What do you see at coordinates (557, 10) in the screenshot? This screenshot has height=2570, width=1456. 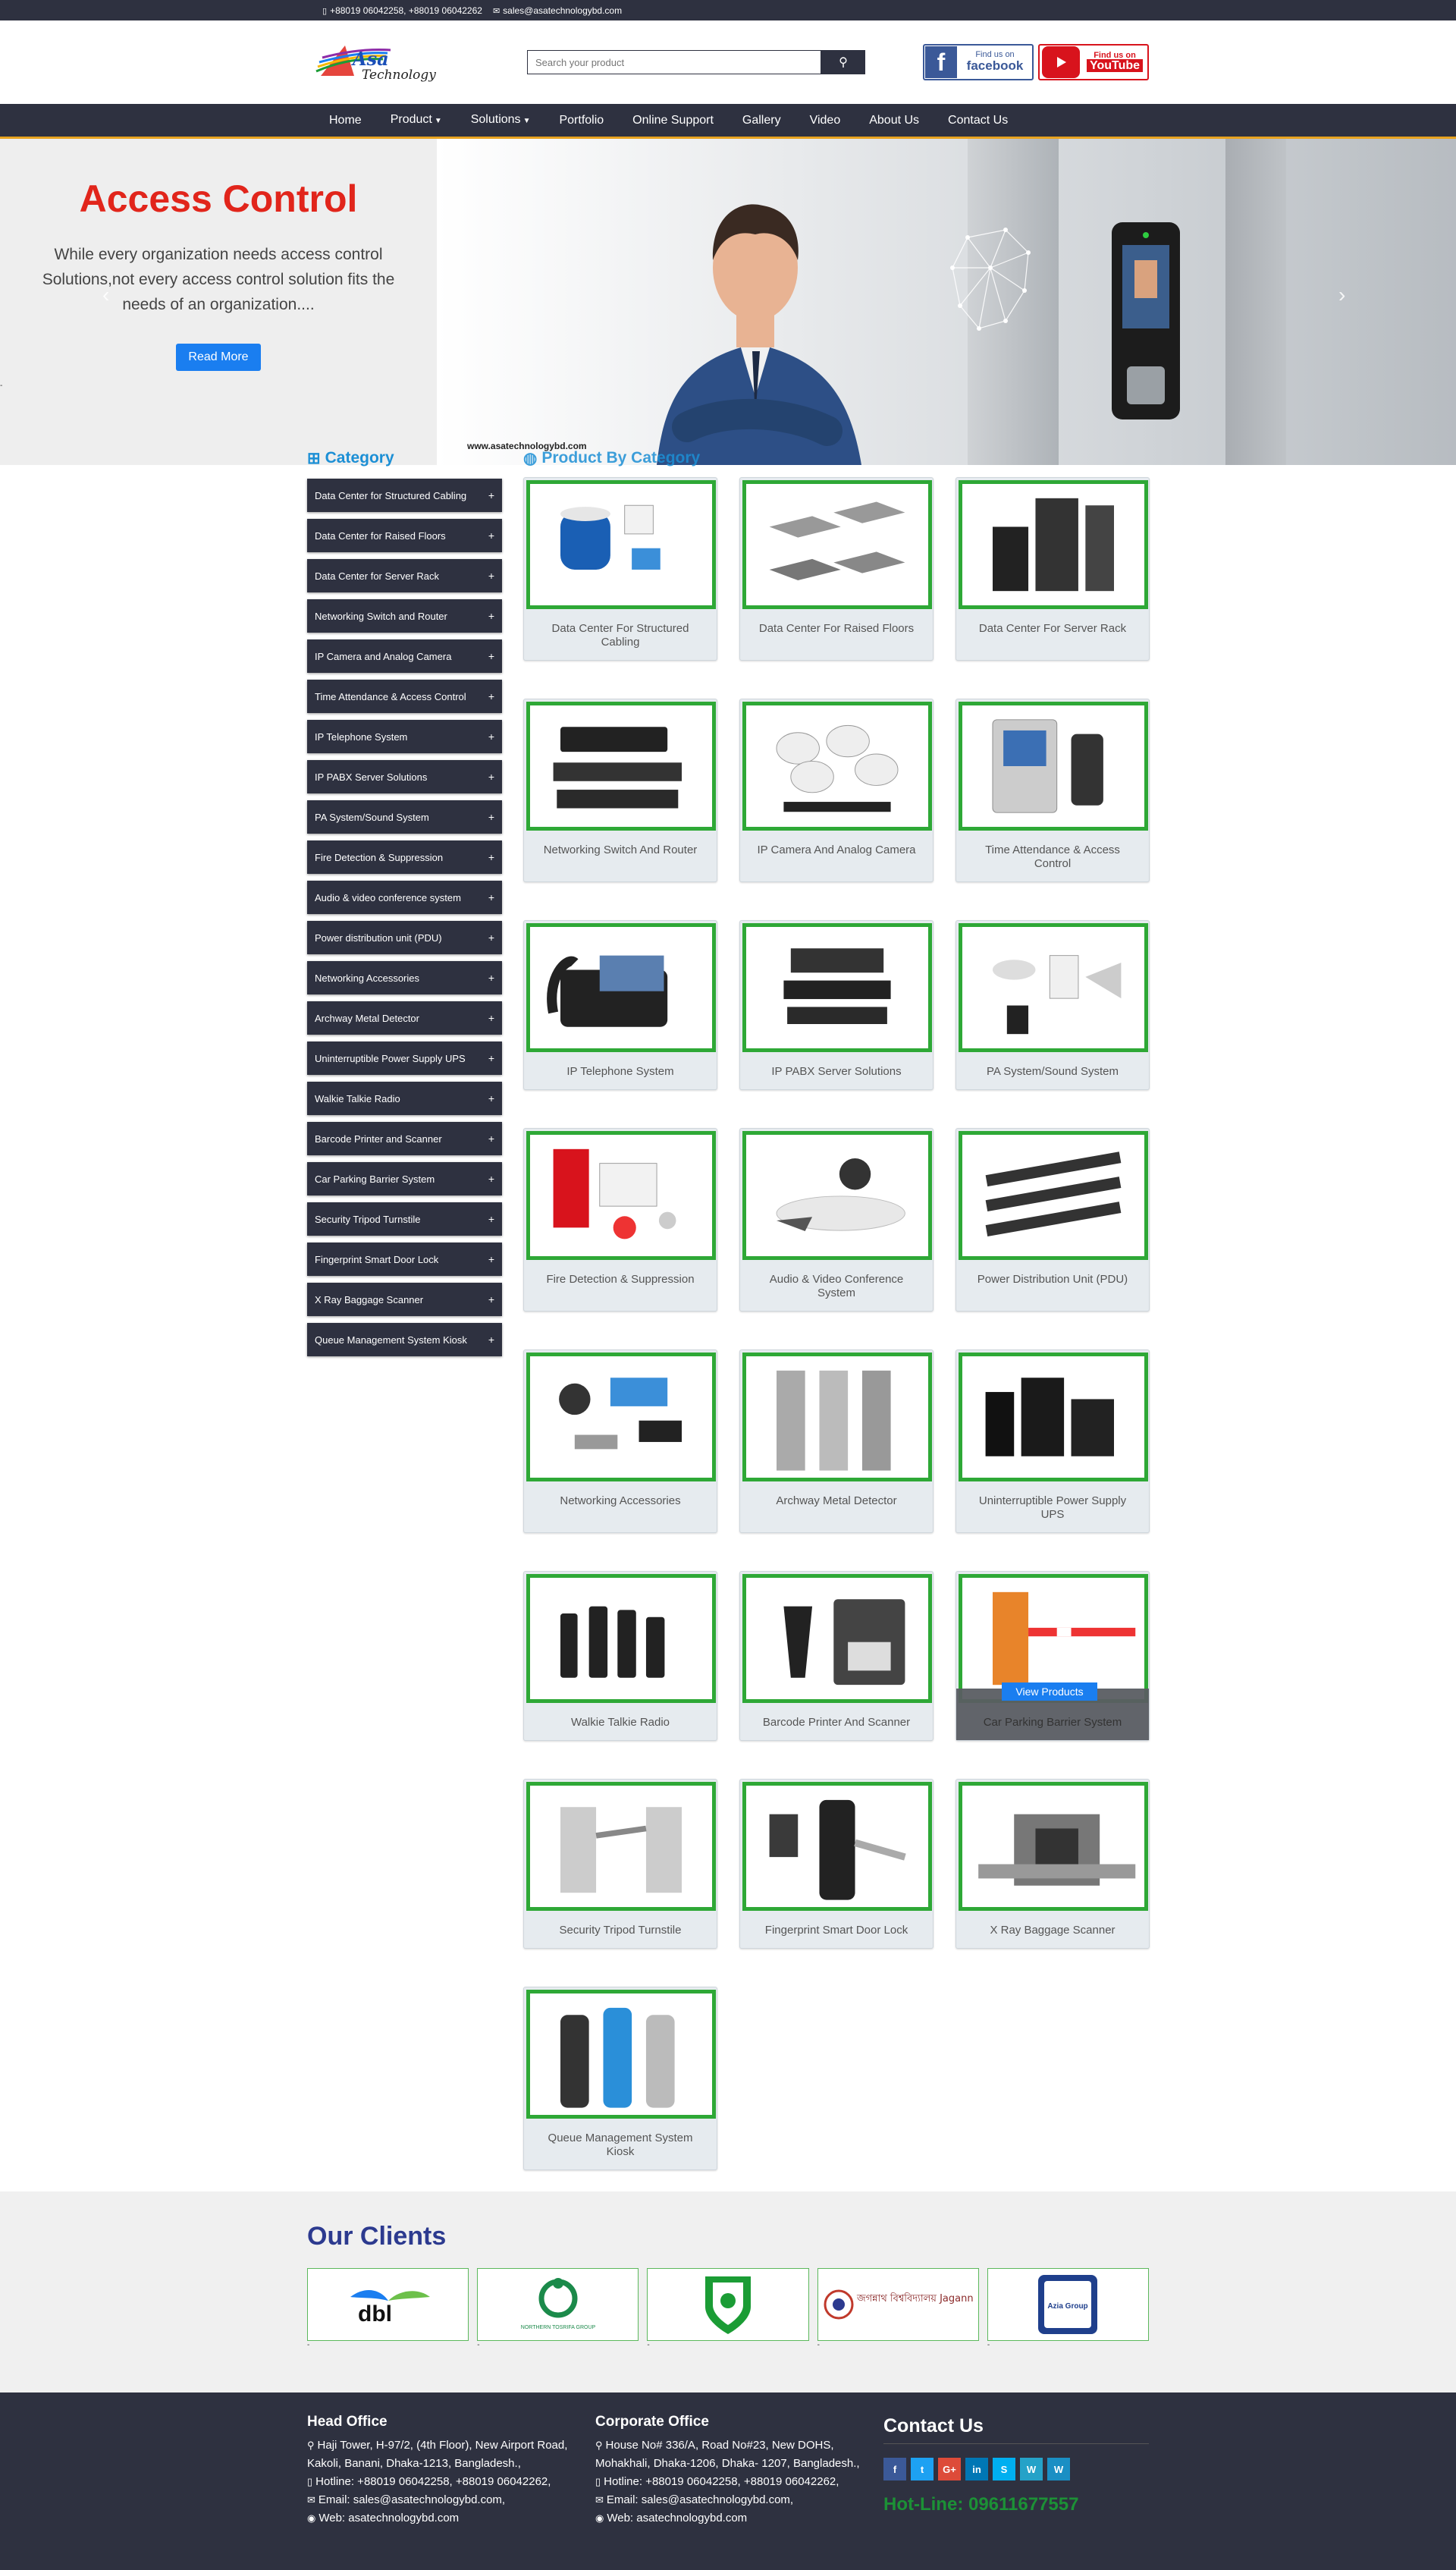 I see `topbar-email: ✉ sales@asatechnologybd.com` at bounding box center [557, 10].